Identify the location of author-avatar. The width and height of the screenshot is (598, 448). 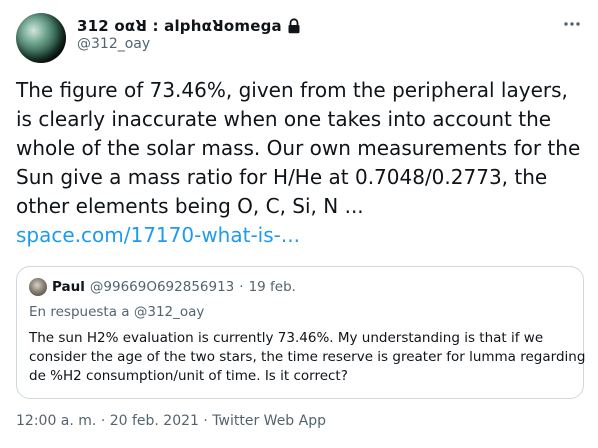
(41, 38).